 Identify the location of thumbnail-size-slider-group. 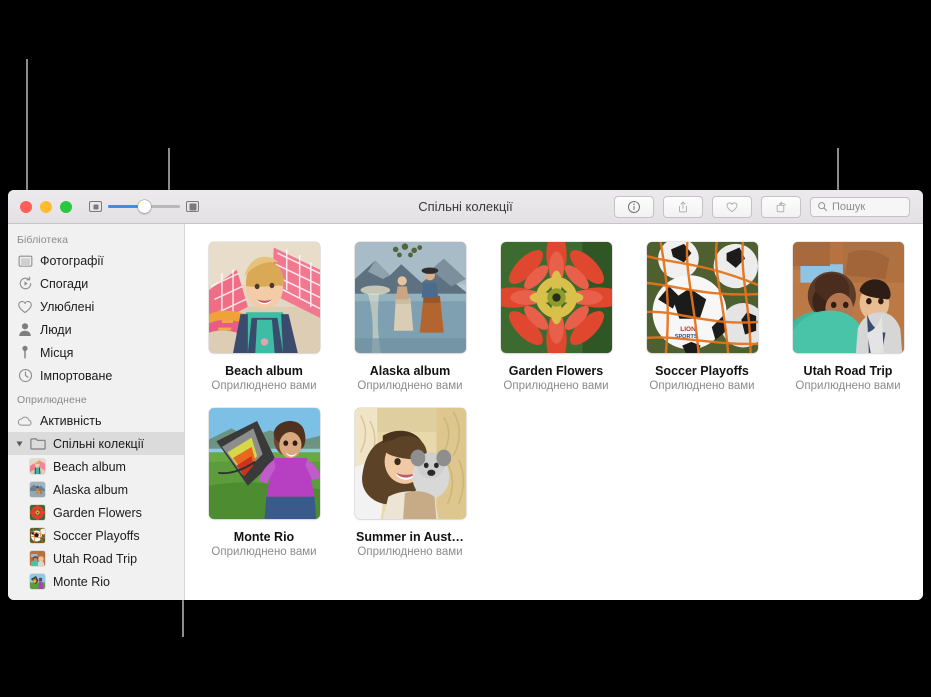
(144, 207).